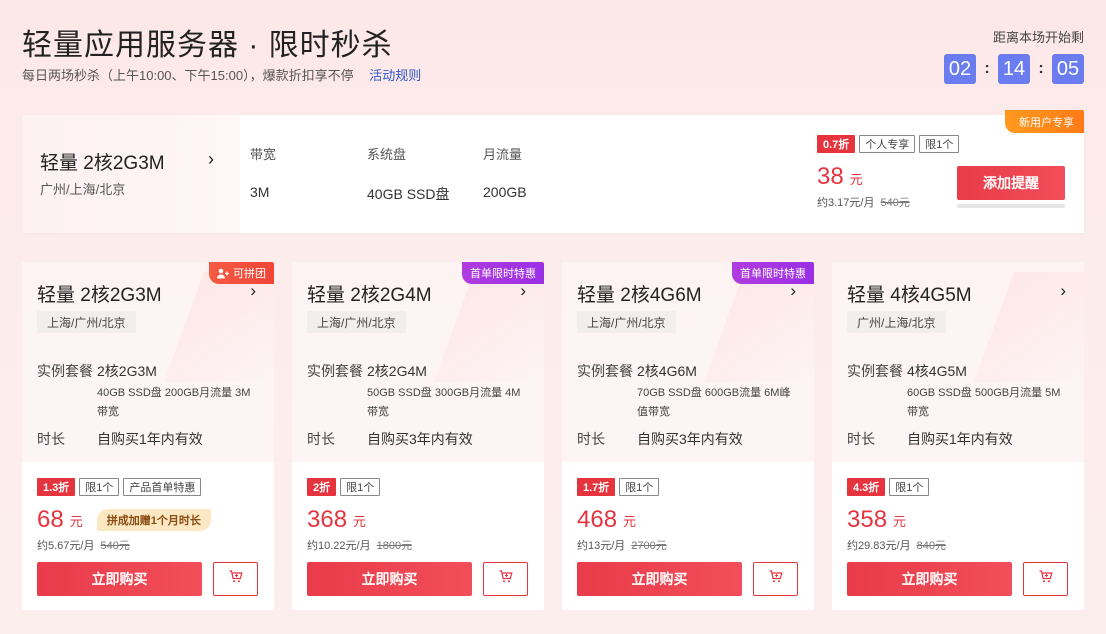 This screenshot has height=634, width=1106. What do you see at coordinates (909, 293) in the screenshot?
I see `product-name: 轻量 4核4G5M` at bounding box center [909, 293].